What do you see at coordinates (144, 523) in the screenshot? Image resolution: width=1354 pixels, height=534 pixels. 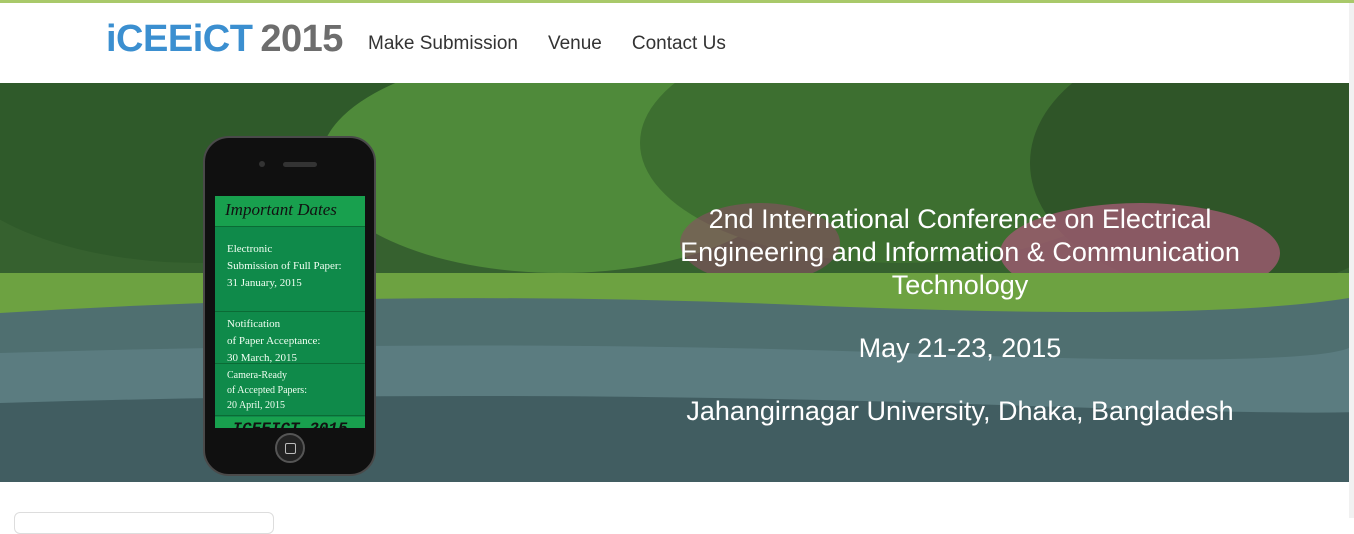 I see `content-card-edge` at bounding box center [144, 523].